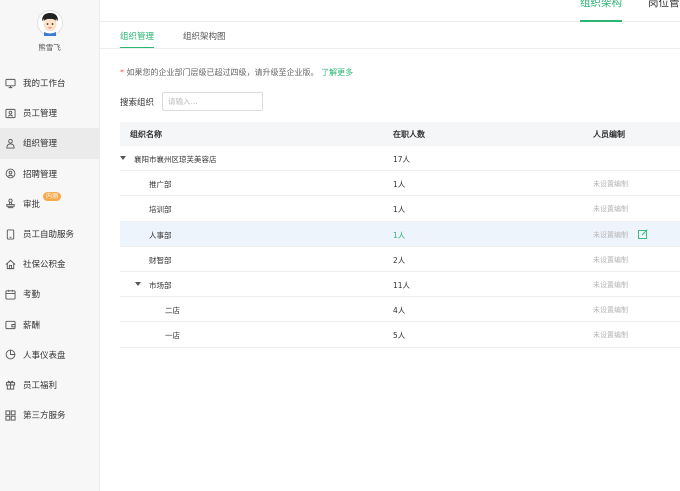  I want to click on sidebar-item-label: 招聘管理, so click(40, 174).